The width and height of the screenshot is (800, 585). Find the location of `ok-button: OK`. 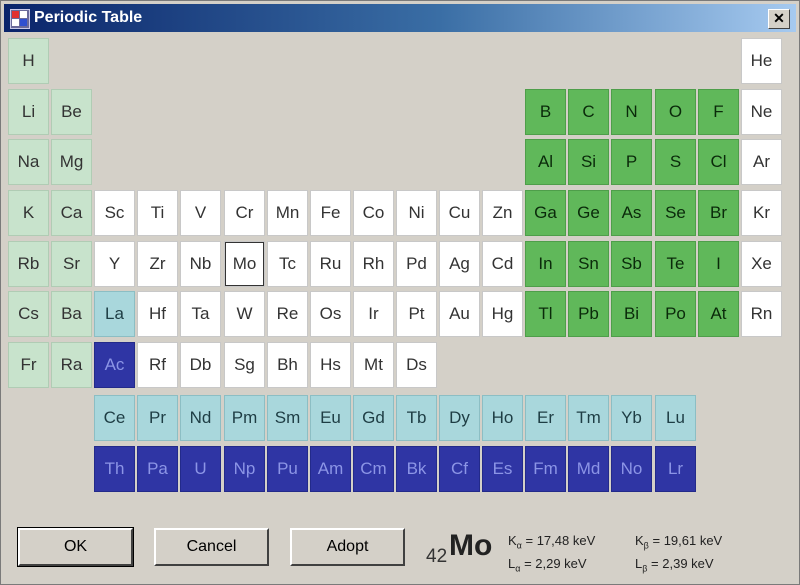

ok-button: OK is located at coordinates (75, 547).